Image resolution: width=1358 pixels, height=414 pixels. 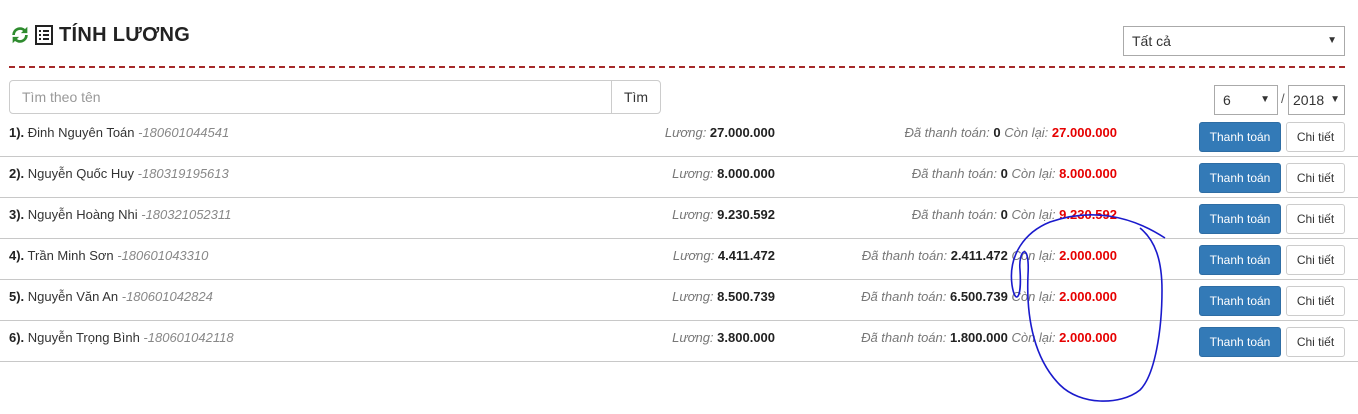 What do you see at coordinates (1151, 41) in the screenshot?
I see `status-filter-value: Tất cả` at bounding box center [1151, 41].